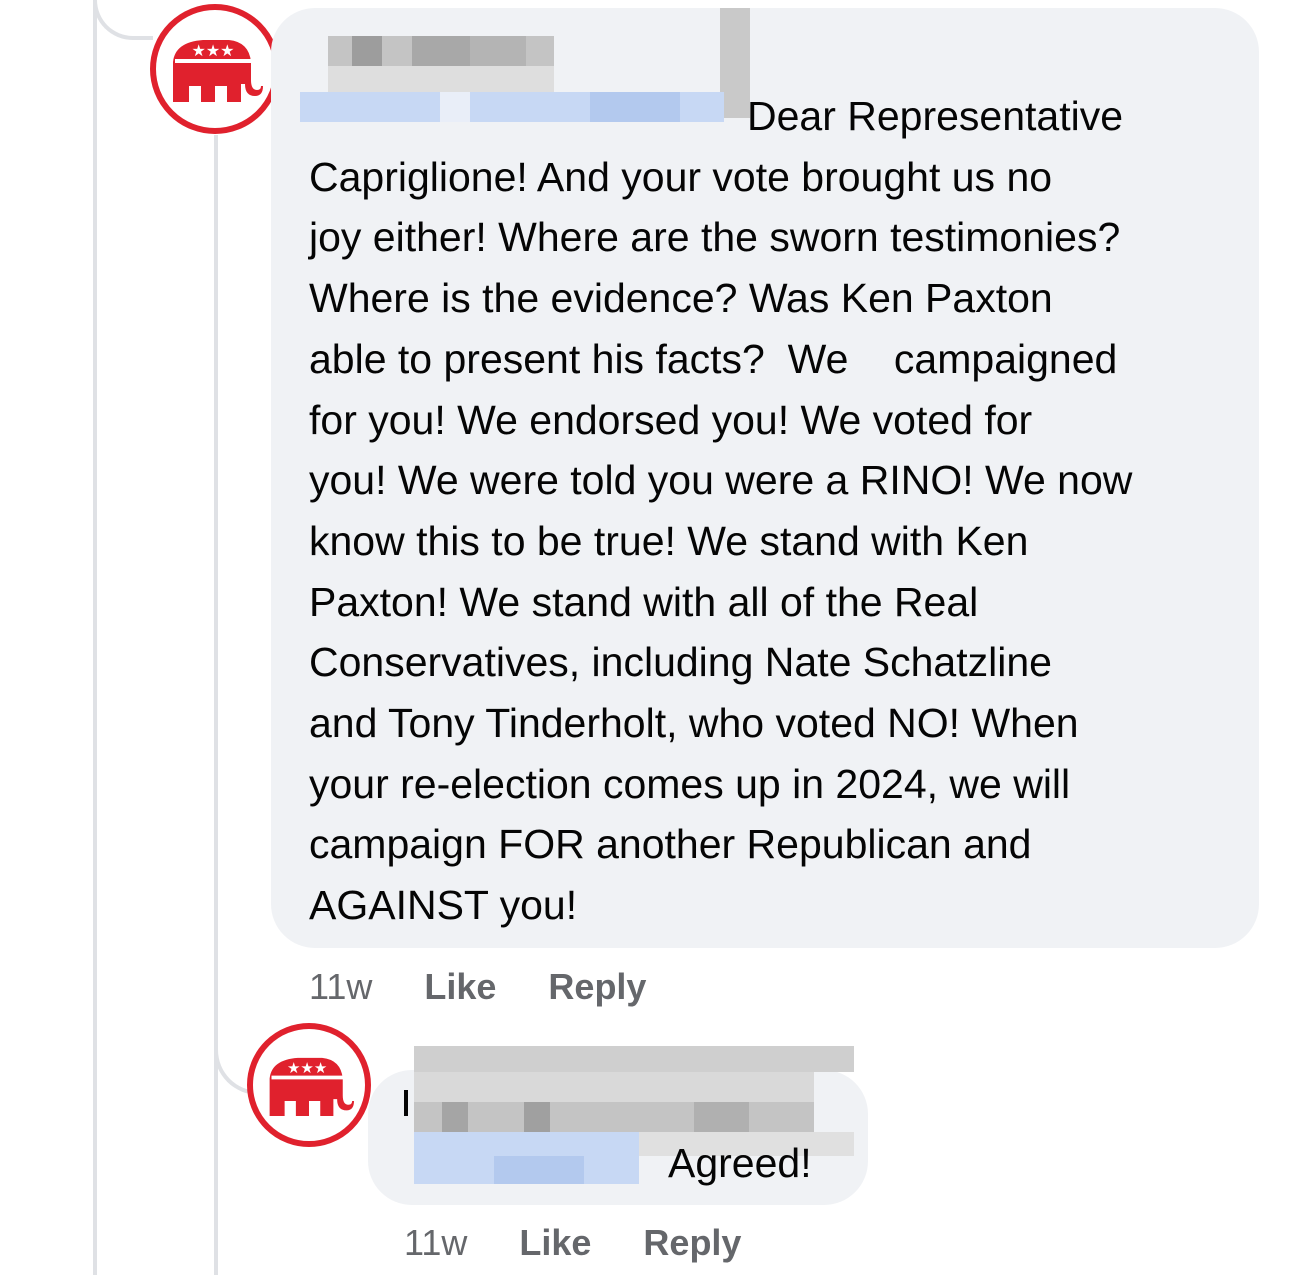  Describe the element at coordinates (435, 1243) in the screenshot. I see `reply-timestamp: 11w` at that location.